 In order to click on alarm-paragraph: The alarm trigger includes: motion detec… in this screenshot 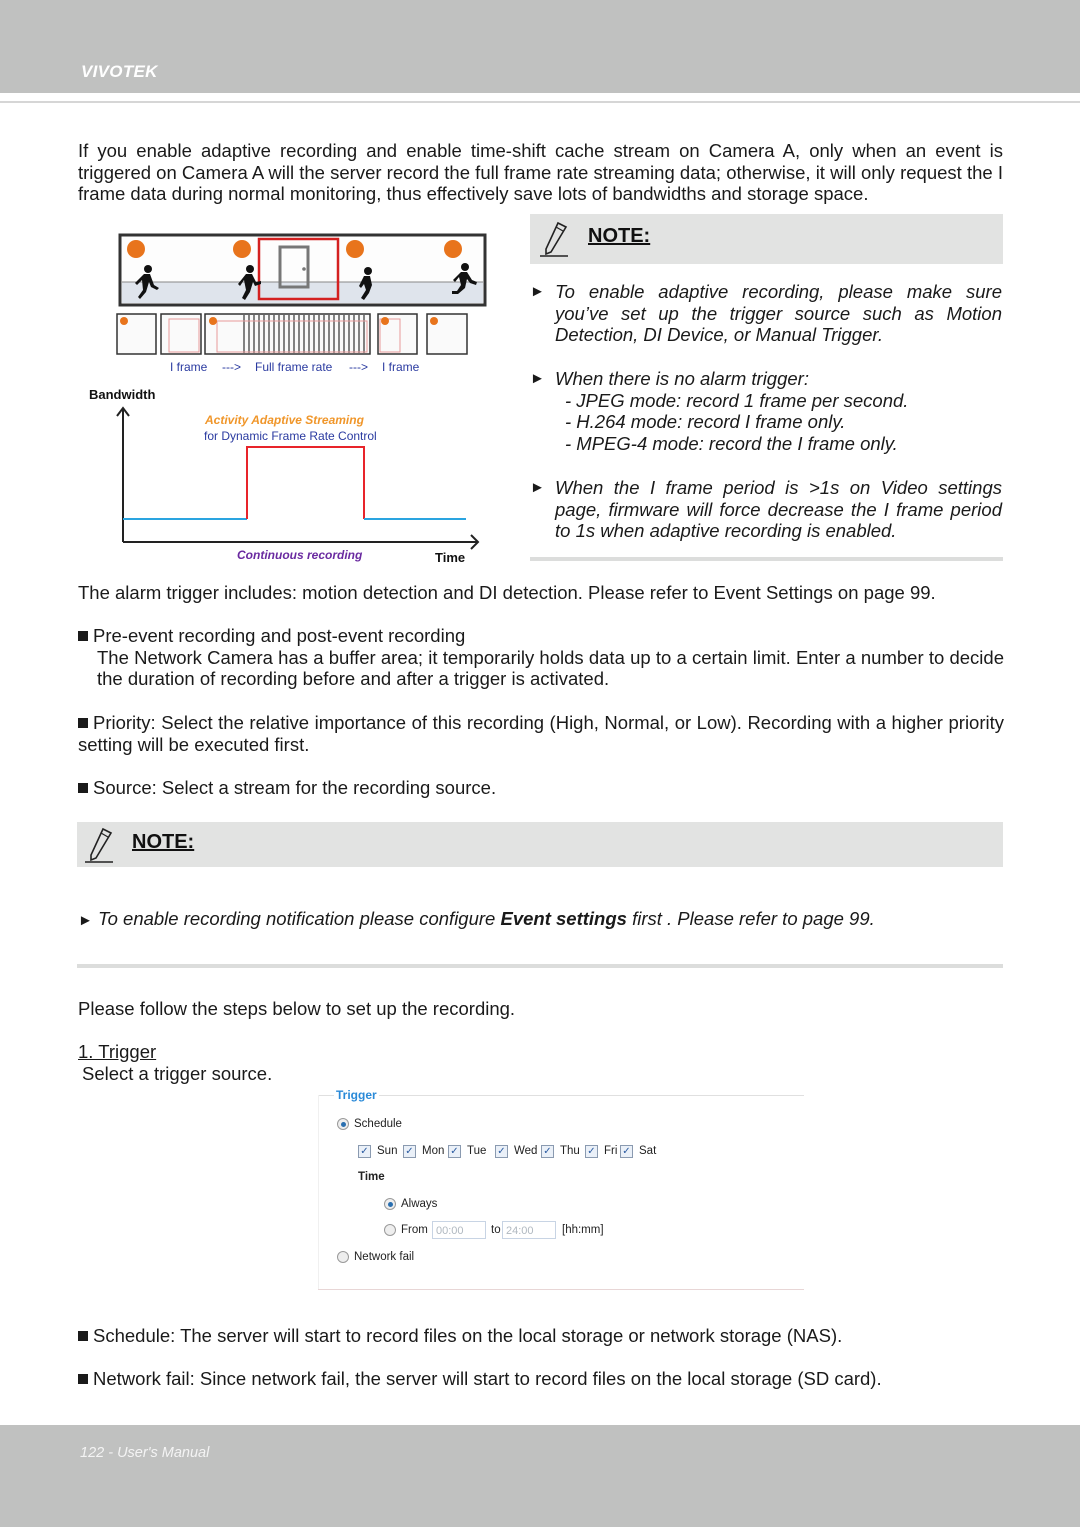, I will do `click(507, 592)`.